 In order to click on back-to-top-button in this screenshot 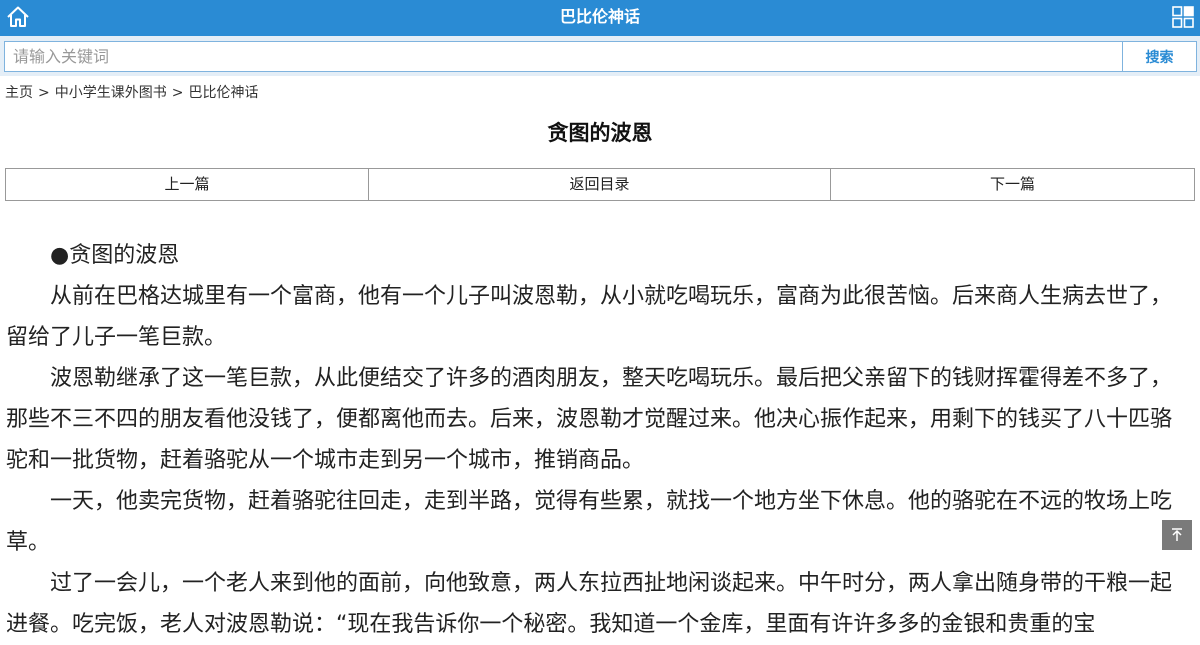, I will do `click(1177, 535)`.